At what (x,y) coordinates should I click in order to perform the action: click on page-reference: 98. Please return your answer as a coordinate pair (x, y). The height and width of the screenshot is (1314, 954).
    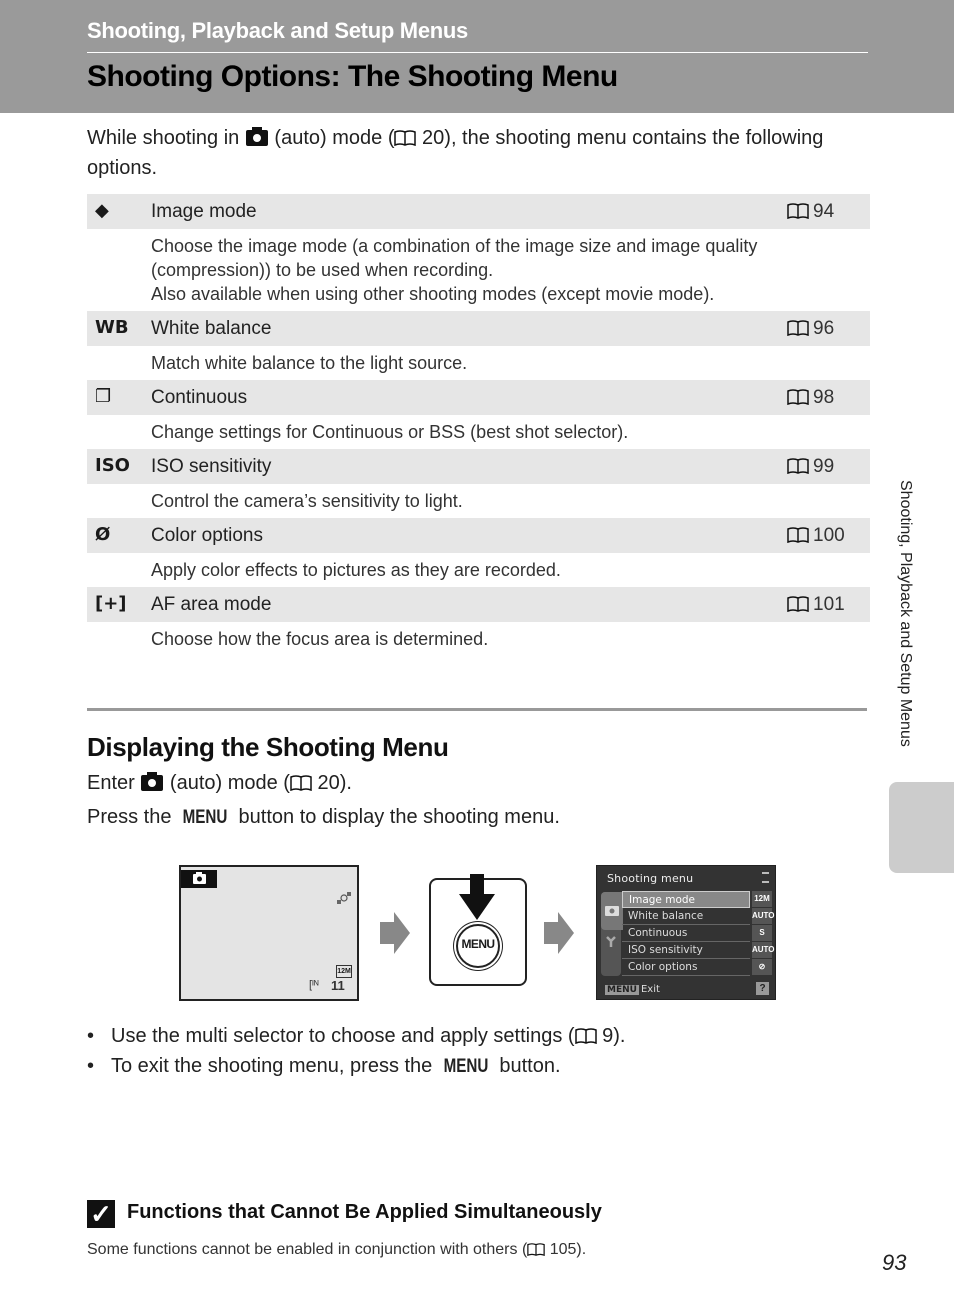
    Looking at the image, I should click on (810, 398).